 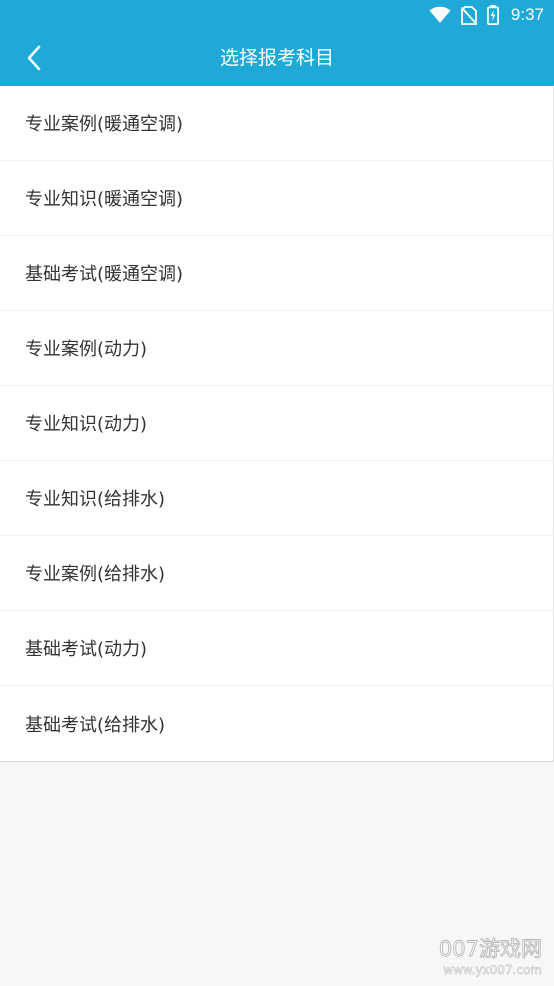 What do you see at coordinates (276, 198) in the screenshot?
I see `subject-item: 专业知识(暖通空调)` at bounding box center [276, 198].